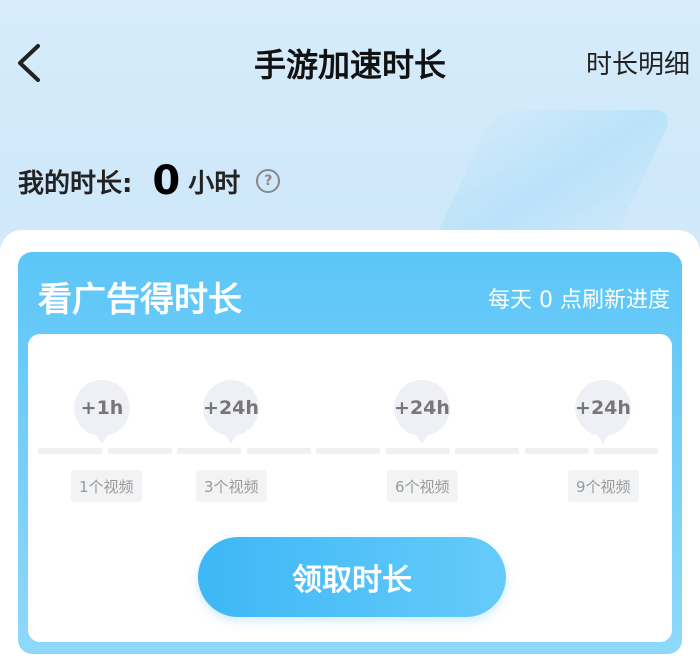 The image size is (700, 662). What do you see at coordinates (422, 486) in the screenshot?
I see `milestone-condition: 6个视频` at bounding box center [422, 486].